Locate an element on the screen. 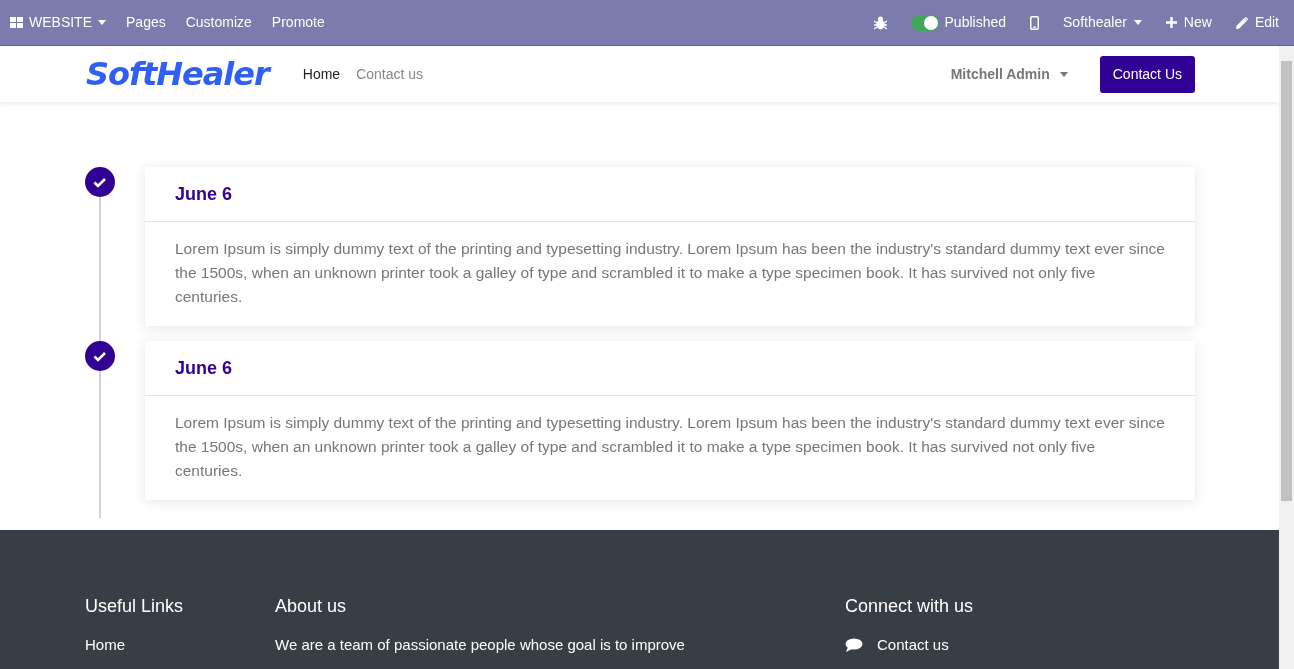 The image size is (1294, 669). footer-heading: About us is located at coordinates (311, 606).